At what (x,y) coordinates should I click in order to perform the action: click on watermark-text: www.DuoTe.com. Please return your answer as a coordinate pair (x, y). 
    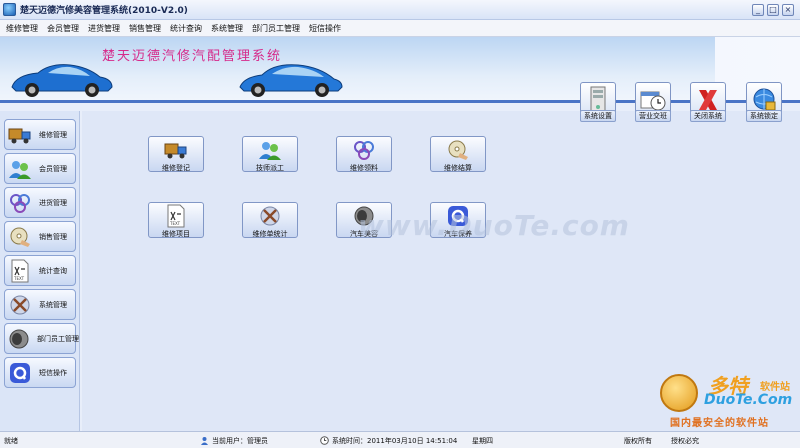
    Looking at the image, I should click on (494, 225).